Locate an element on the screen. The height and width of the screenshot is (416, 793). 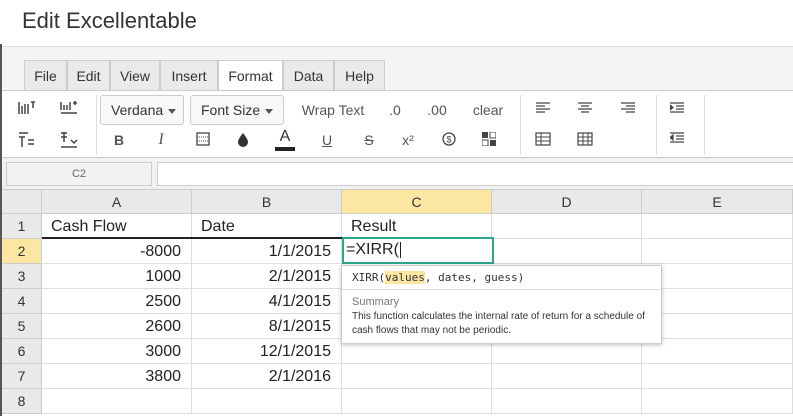
cell-c1: Result is located at coordinates (417, 226).